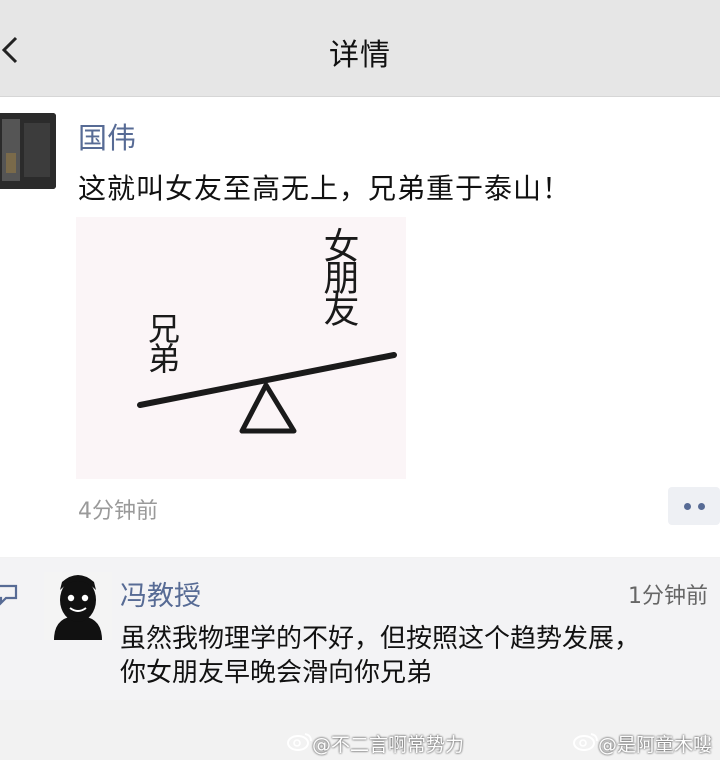  What do you see at coordinates (118, 511) in the screenshot?
I see `post-time: 4分钟前` at bounding box center [118, 511].